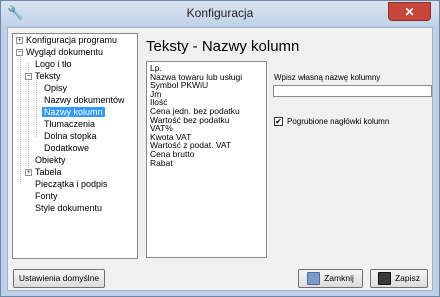 This screenshot has width=440, height=297. I want to click on bold-headers-checkbox: ✔, so click(278, 121).